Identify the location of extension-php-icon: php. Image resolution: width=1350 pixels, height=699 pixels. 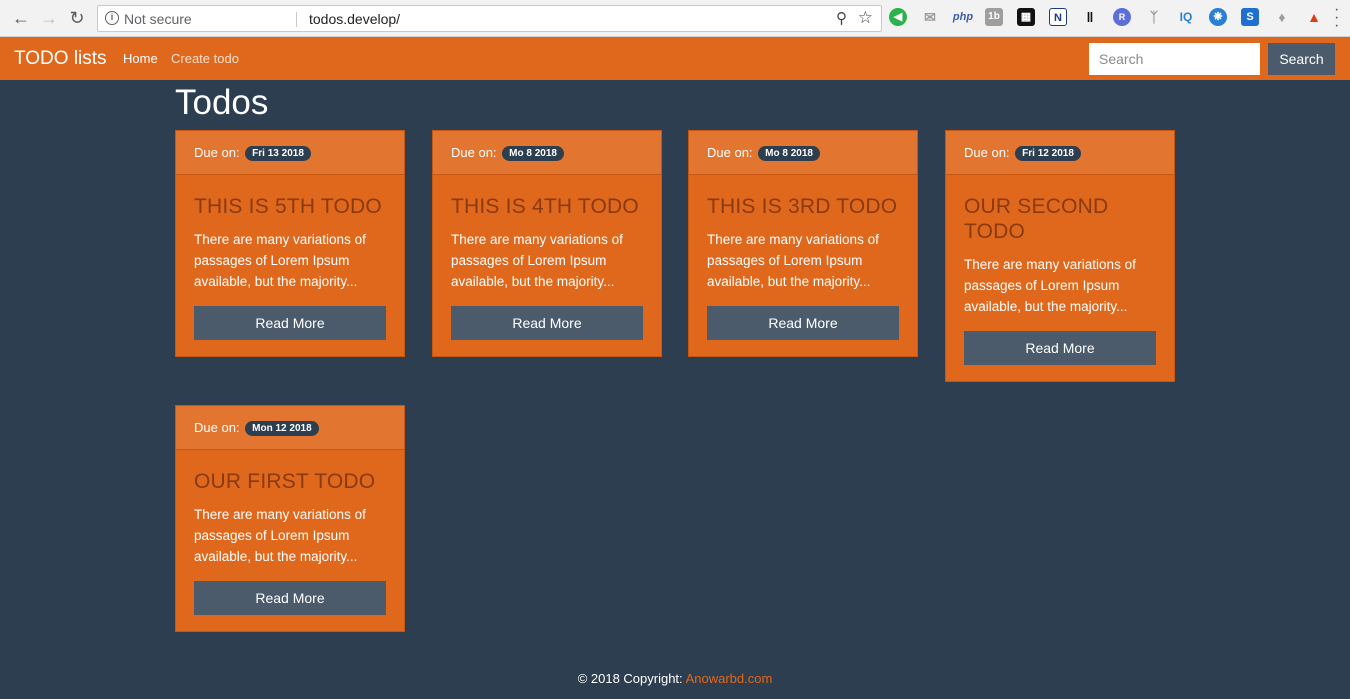
(963, 17).